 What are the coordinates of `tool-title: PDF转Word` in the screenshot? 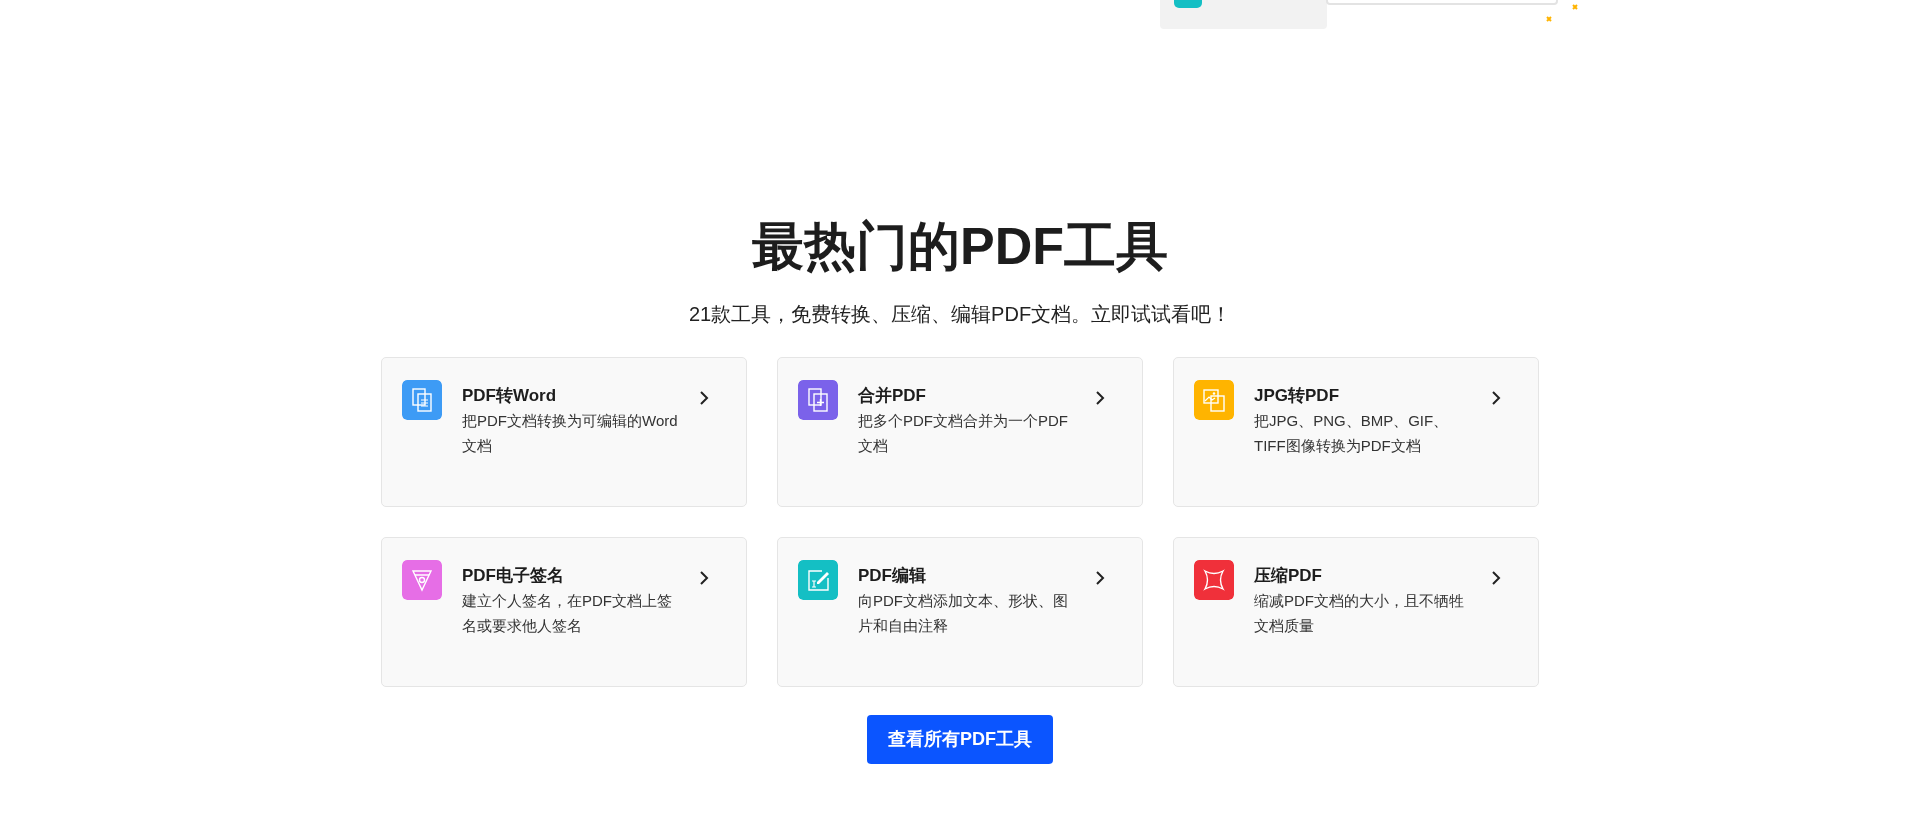 It's located at (510, 396).